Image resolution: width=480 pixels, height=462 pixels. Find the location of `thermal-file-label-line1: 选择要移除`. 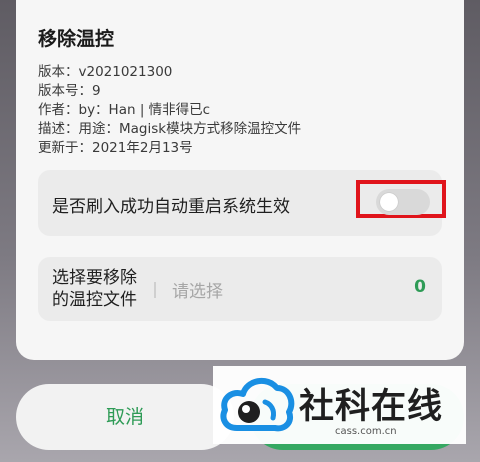

thermal-file-label-line1: 选择要移除 is located at coordinates (94, 278).